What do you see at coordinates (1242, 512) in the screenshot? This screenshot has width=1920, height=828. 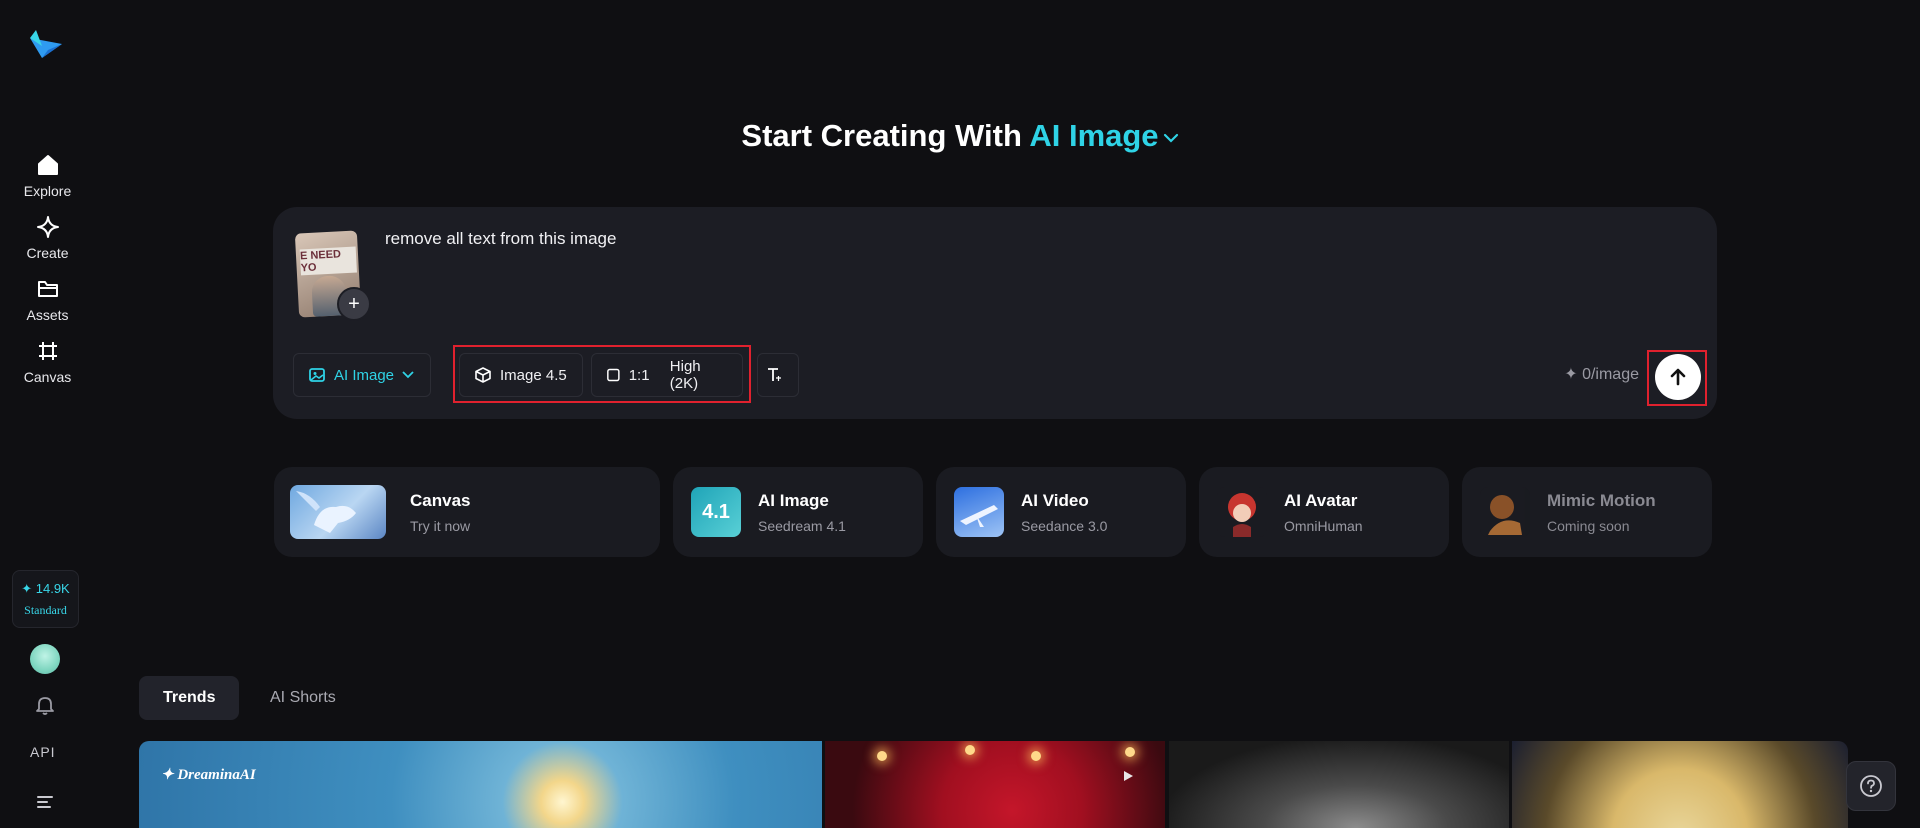 I see `ai-avatar-thumbnail` at bounding box center [1242, 512].